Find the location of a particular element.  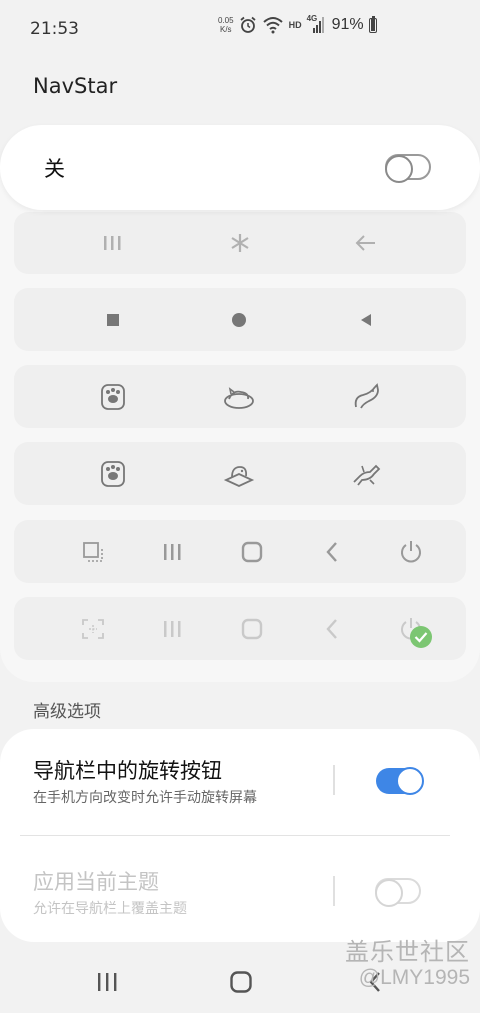

page-title: NavStar is located at coordinates (75, 86).